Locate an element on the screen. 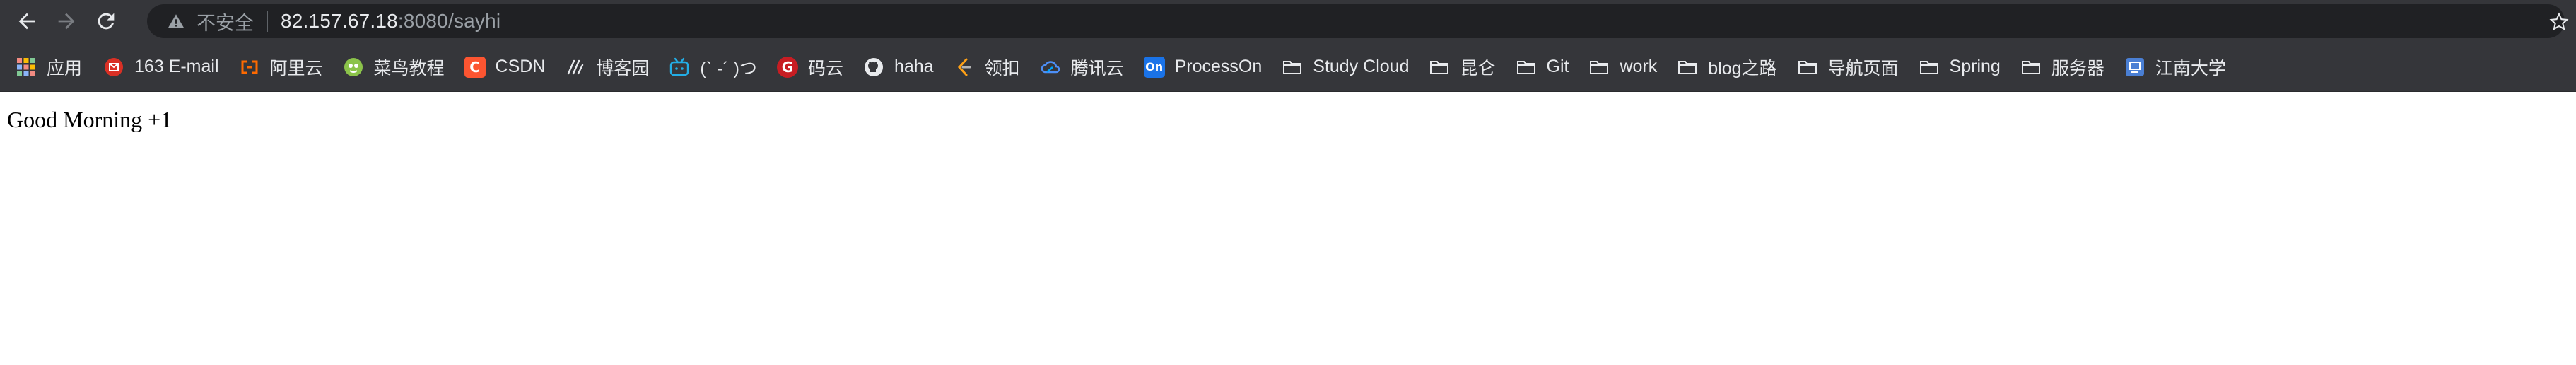 This screenshot has width=2576, height=365. bookmark-folder-nav: 导航页面 is located at coordinates (1848, 67).